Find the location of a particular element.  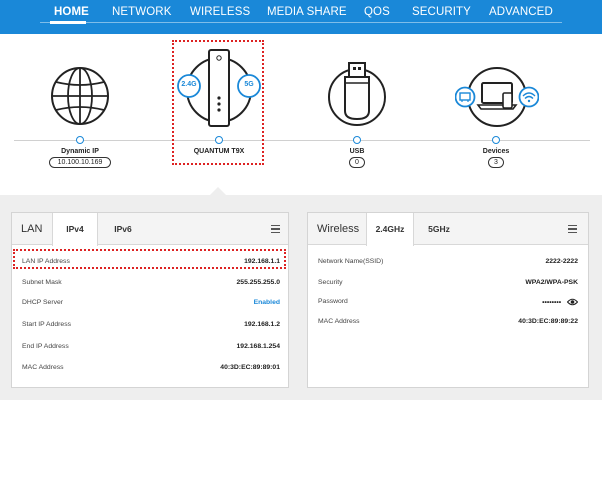

wireless-row: MAC Address 40:3D:EC:89:89:22 is located at coordinates (448, 324).